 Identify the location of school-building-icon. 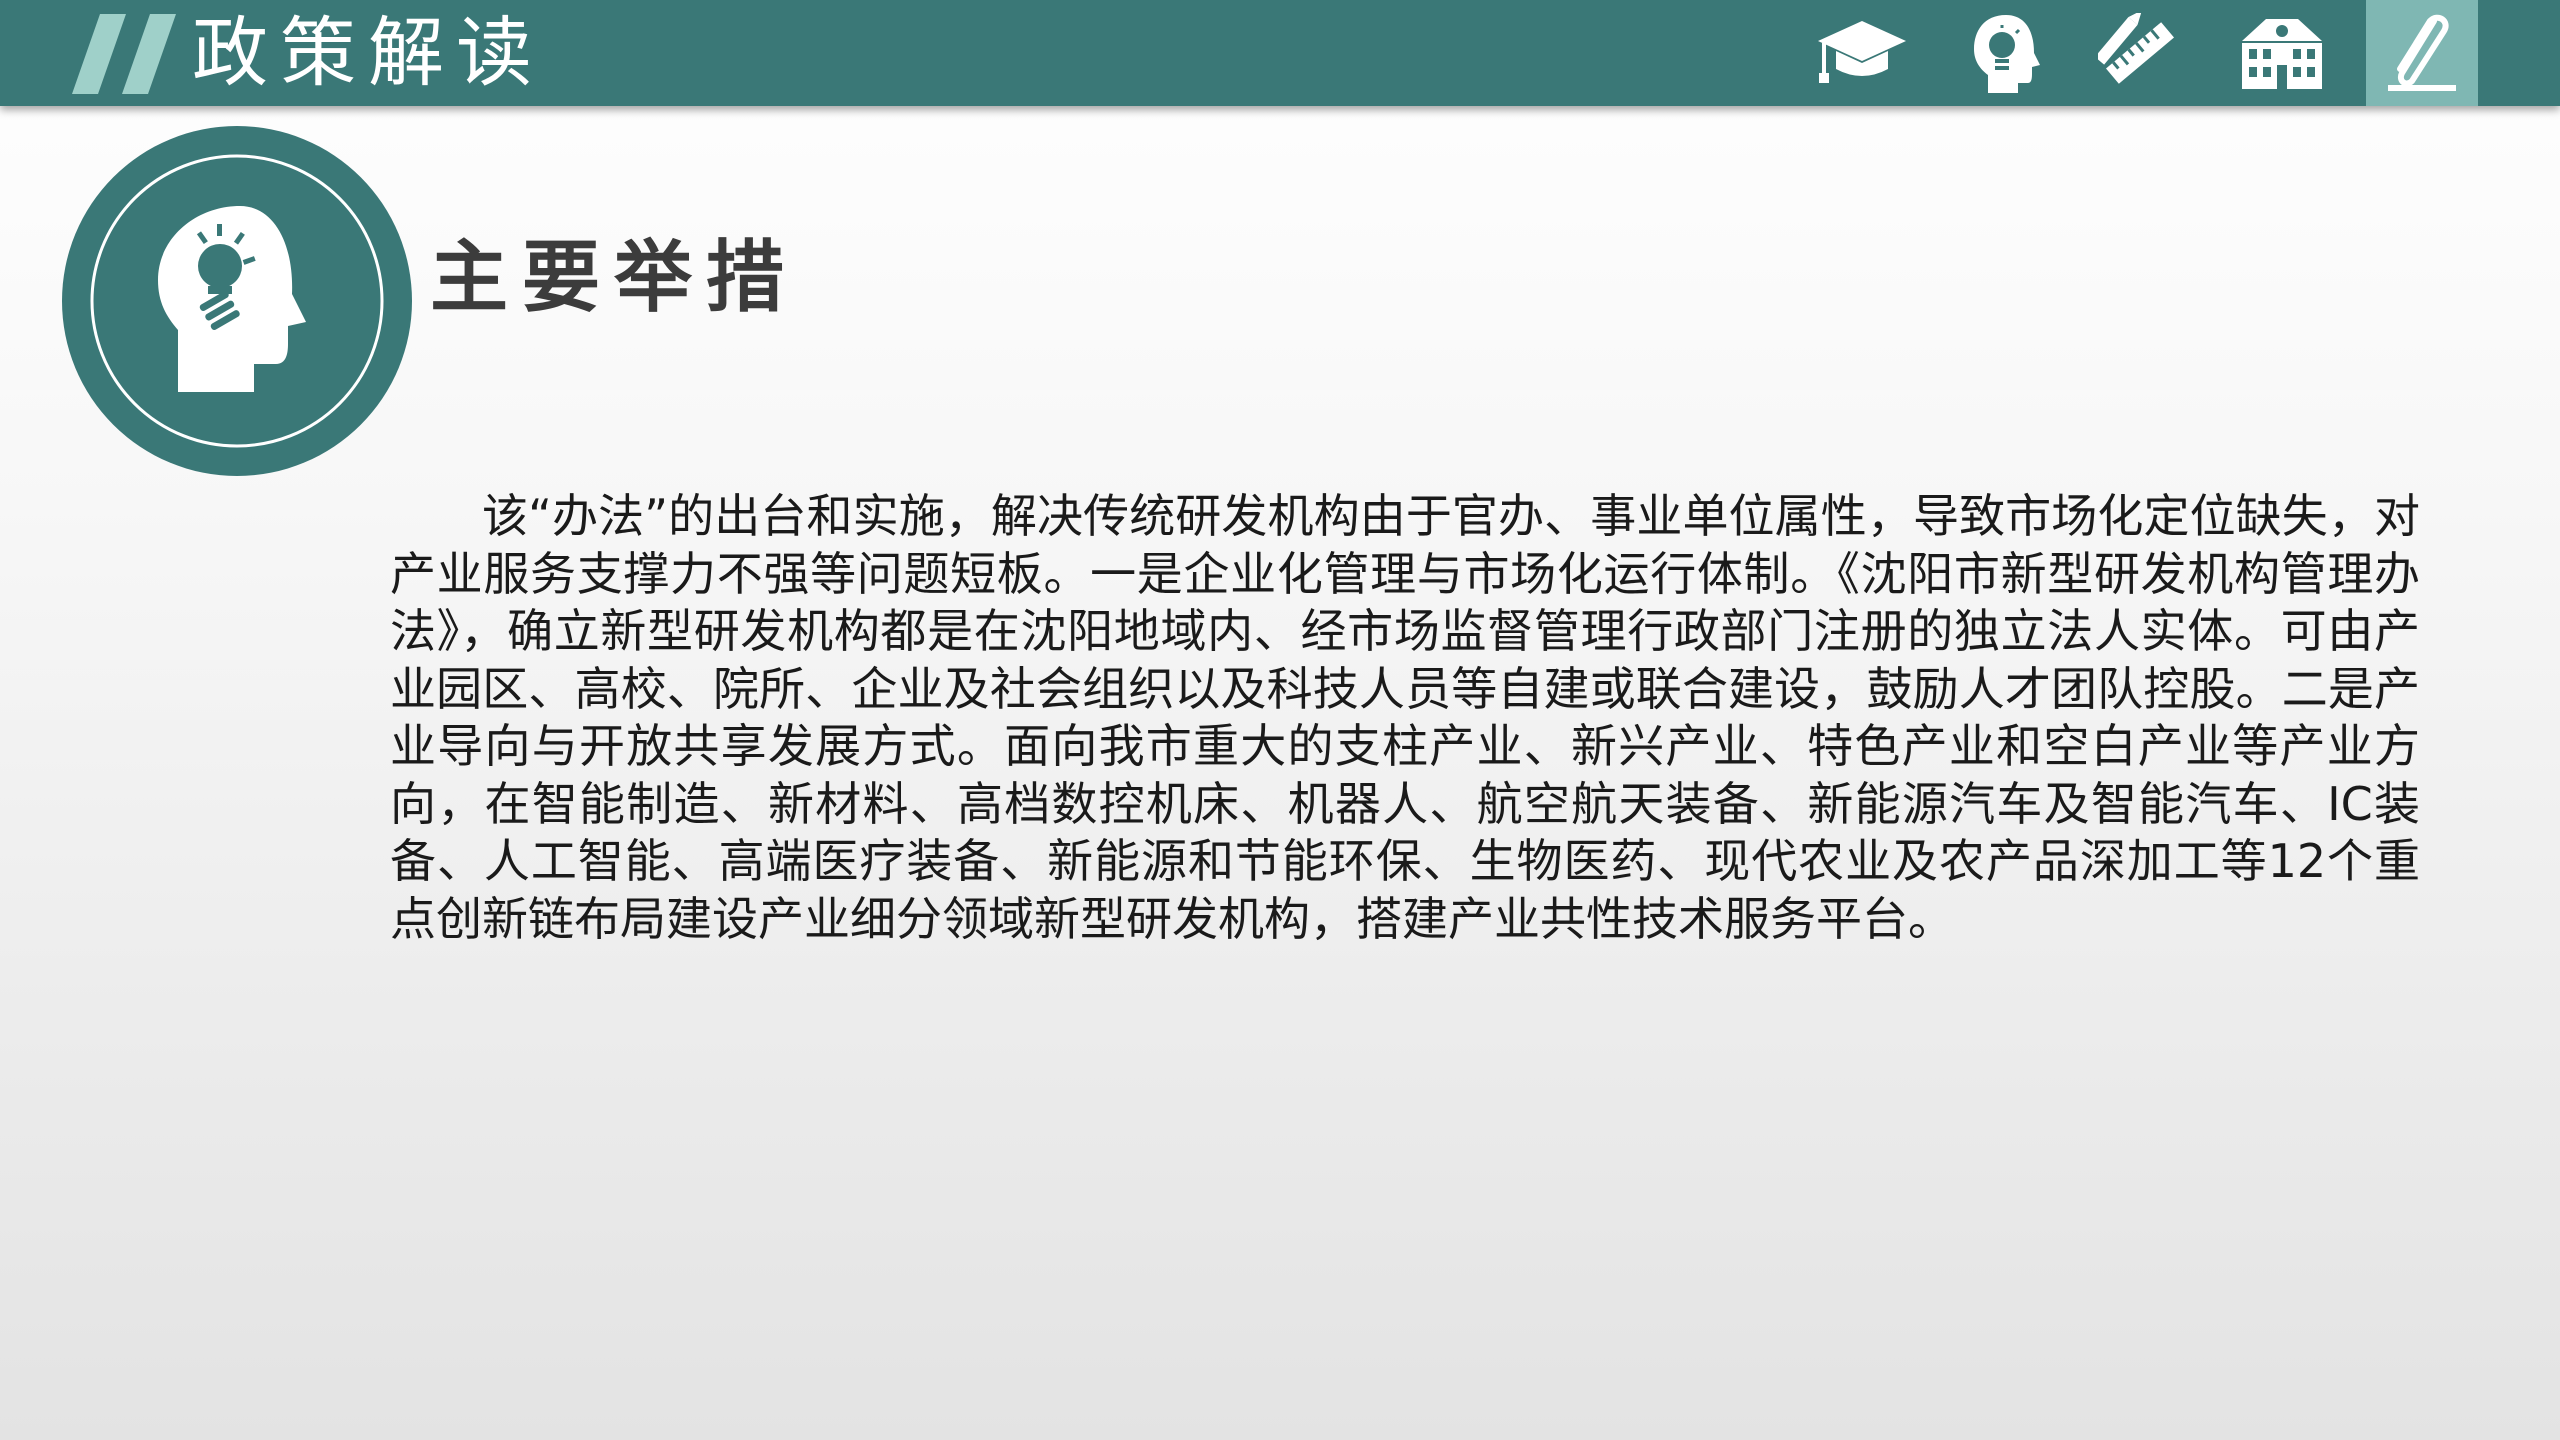
(2282, 54).